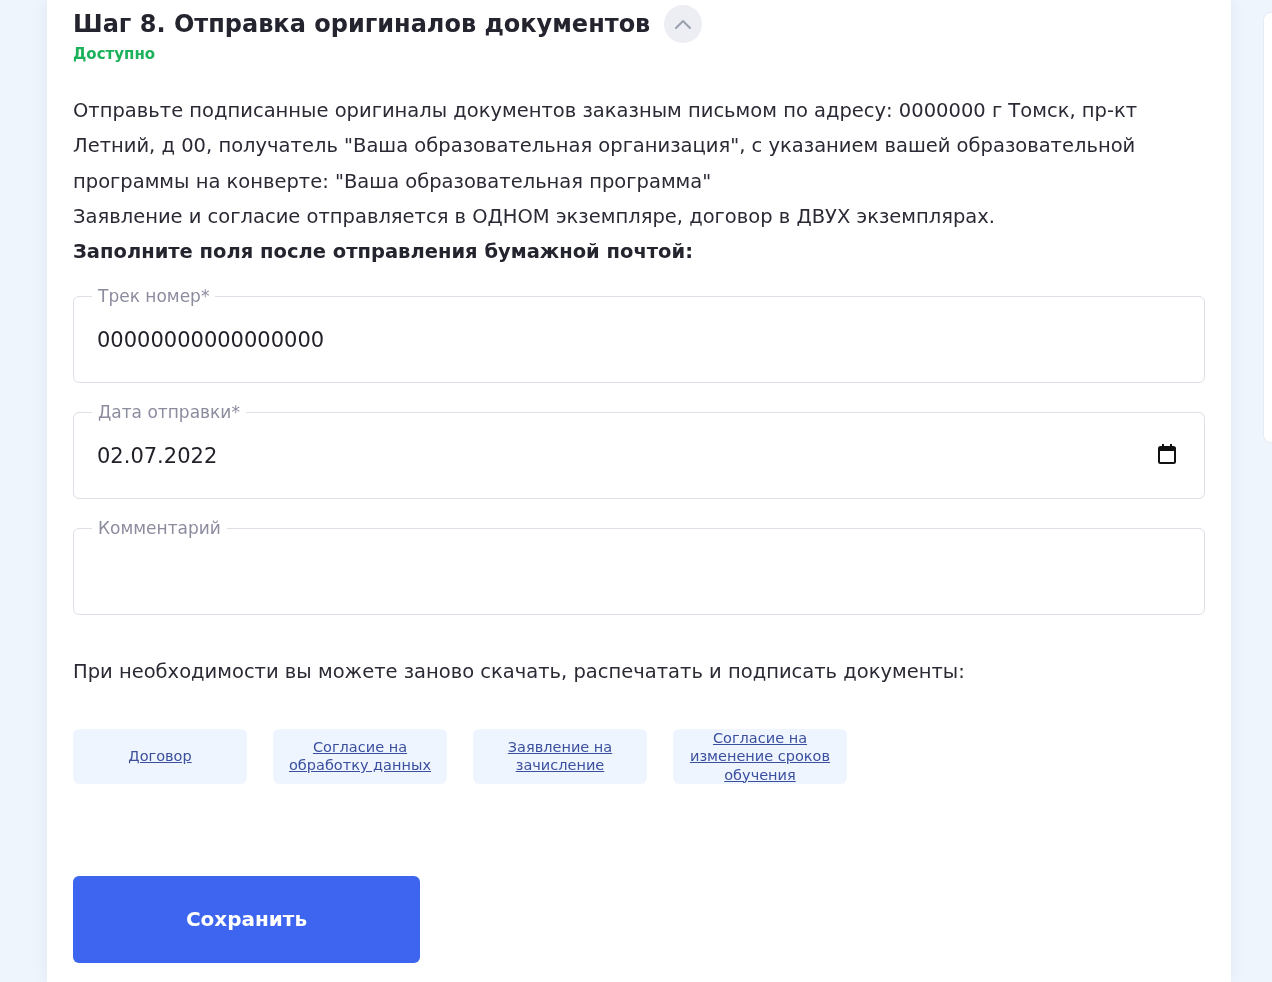  Describe the element at coordinates (535, 216) in the screenshot. I see `instruction-text: Заявление и согласие отправляется в ОДНОМ экземпляре, договор в ДВУХ экземплярах.` at that location.